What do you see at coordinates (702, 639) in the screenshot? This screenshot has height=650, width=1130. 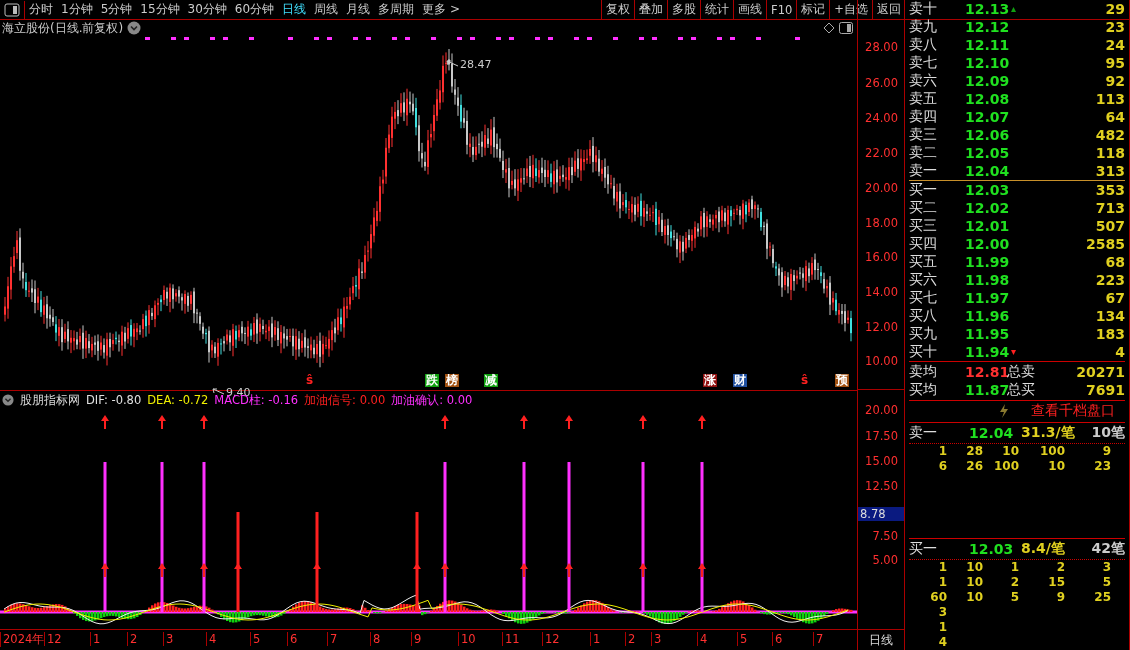 I see `time-axis-label: 4` at bounding box center [702, 639].